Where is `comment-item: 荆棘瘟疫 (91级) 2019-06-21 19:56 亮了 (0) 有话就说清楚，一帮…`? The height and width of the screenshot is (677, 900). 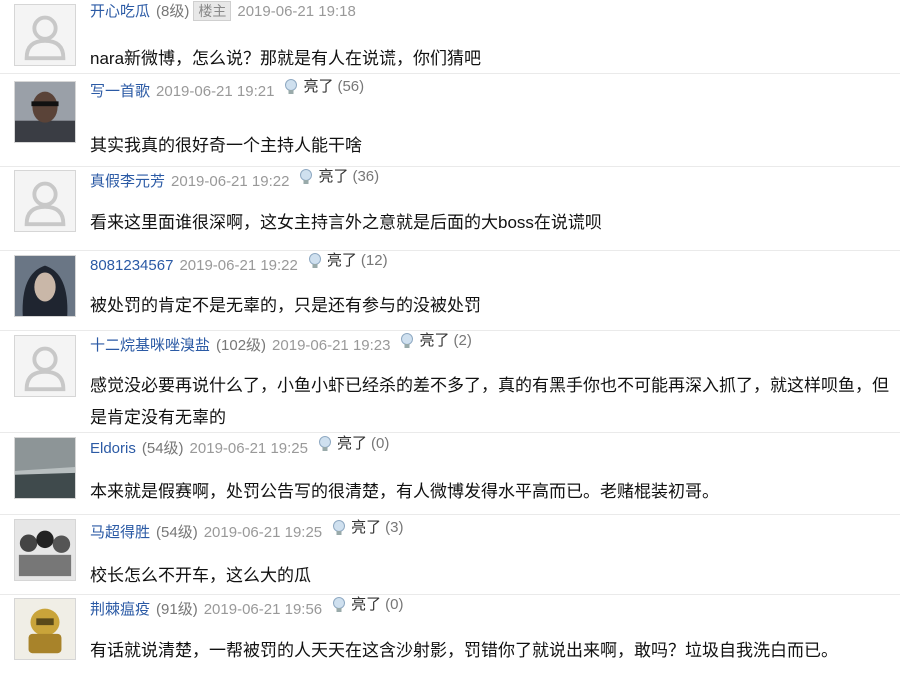
comment-item: 荆棘瘟疫 (91级) 2019-06-21 19:56 亮了 (0) 有话就说清楚，一帮… is located at coordinates (450, 635).